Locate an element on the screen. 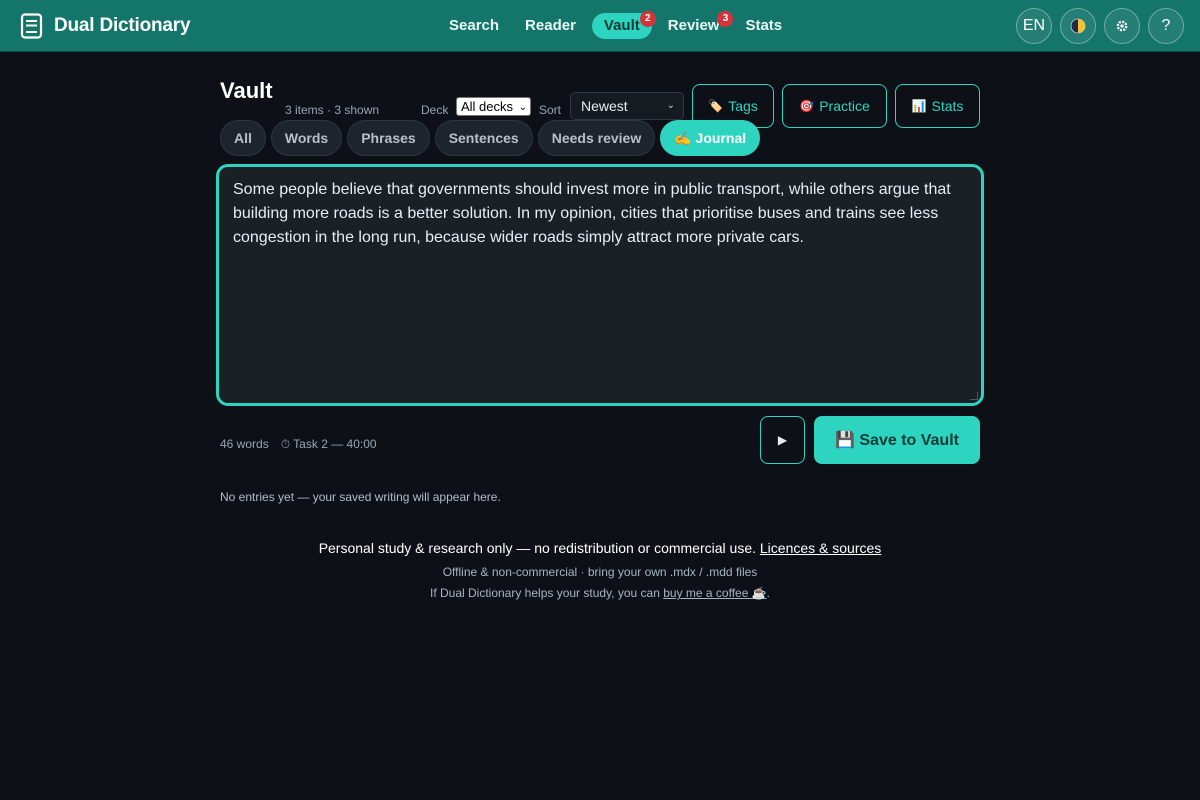 The image size is (1200, 800). nav-vault: Vault 2 is located at coordinates (623, 25).